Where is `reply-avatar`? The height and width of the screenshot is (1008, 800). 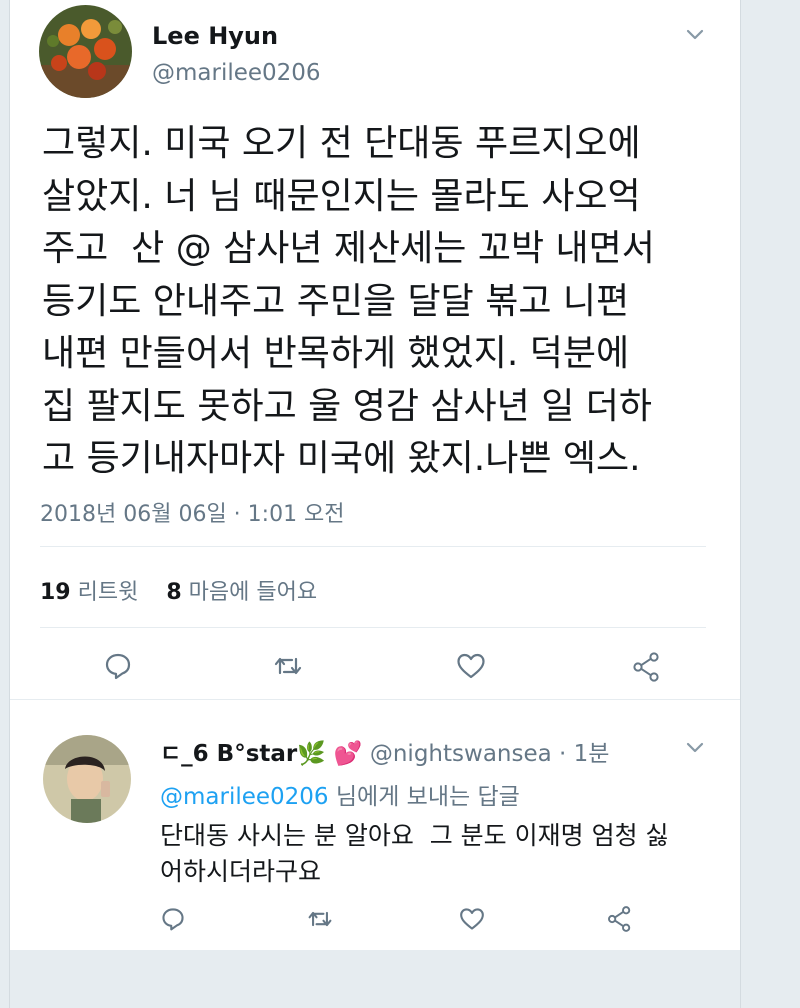
reply-avatar is located at coordinates (87, 779).